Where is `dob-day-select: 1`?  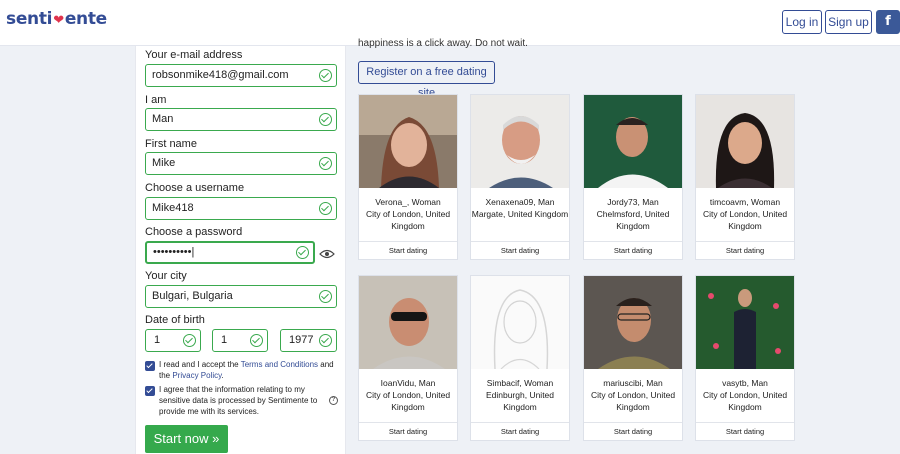 dob-day-select: 1 is located at coordinates (173, 340).